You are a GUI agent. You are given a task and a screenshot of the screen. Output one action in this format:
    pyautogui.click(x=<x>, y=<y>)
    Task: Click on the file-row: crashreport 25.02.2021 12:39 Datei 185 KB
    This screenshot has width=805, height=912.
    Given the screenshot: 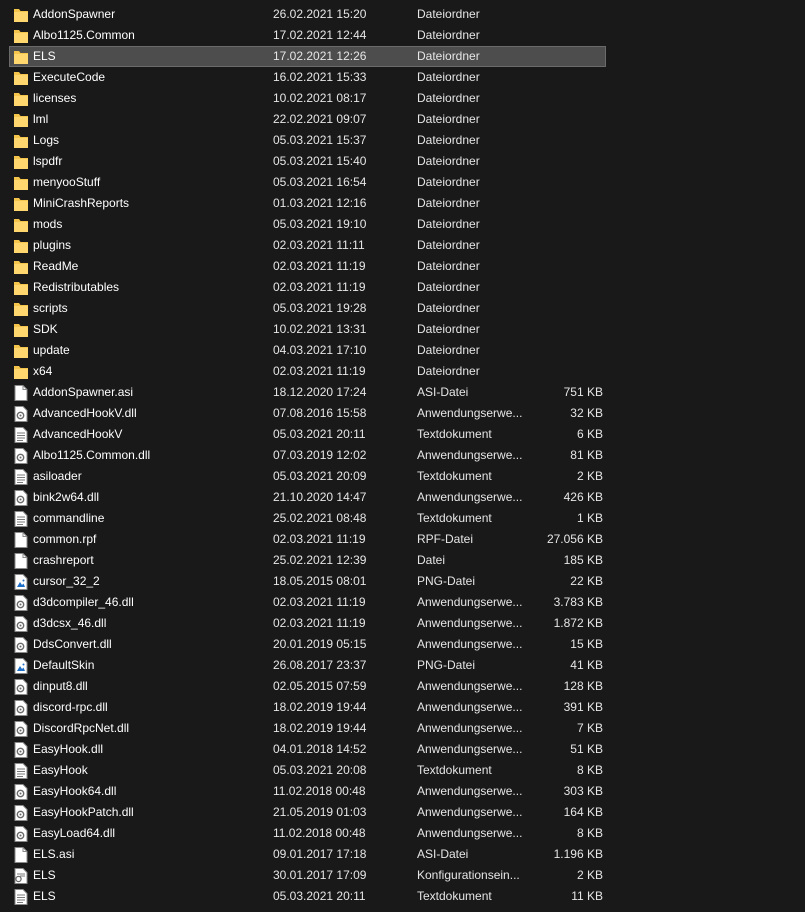 What is the action you would take?
    pyautogui.click(x=402, y=560)
    